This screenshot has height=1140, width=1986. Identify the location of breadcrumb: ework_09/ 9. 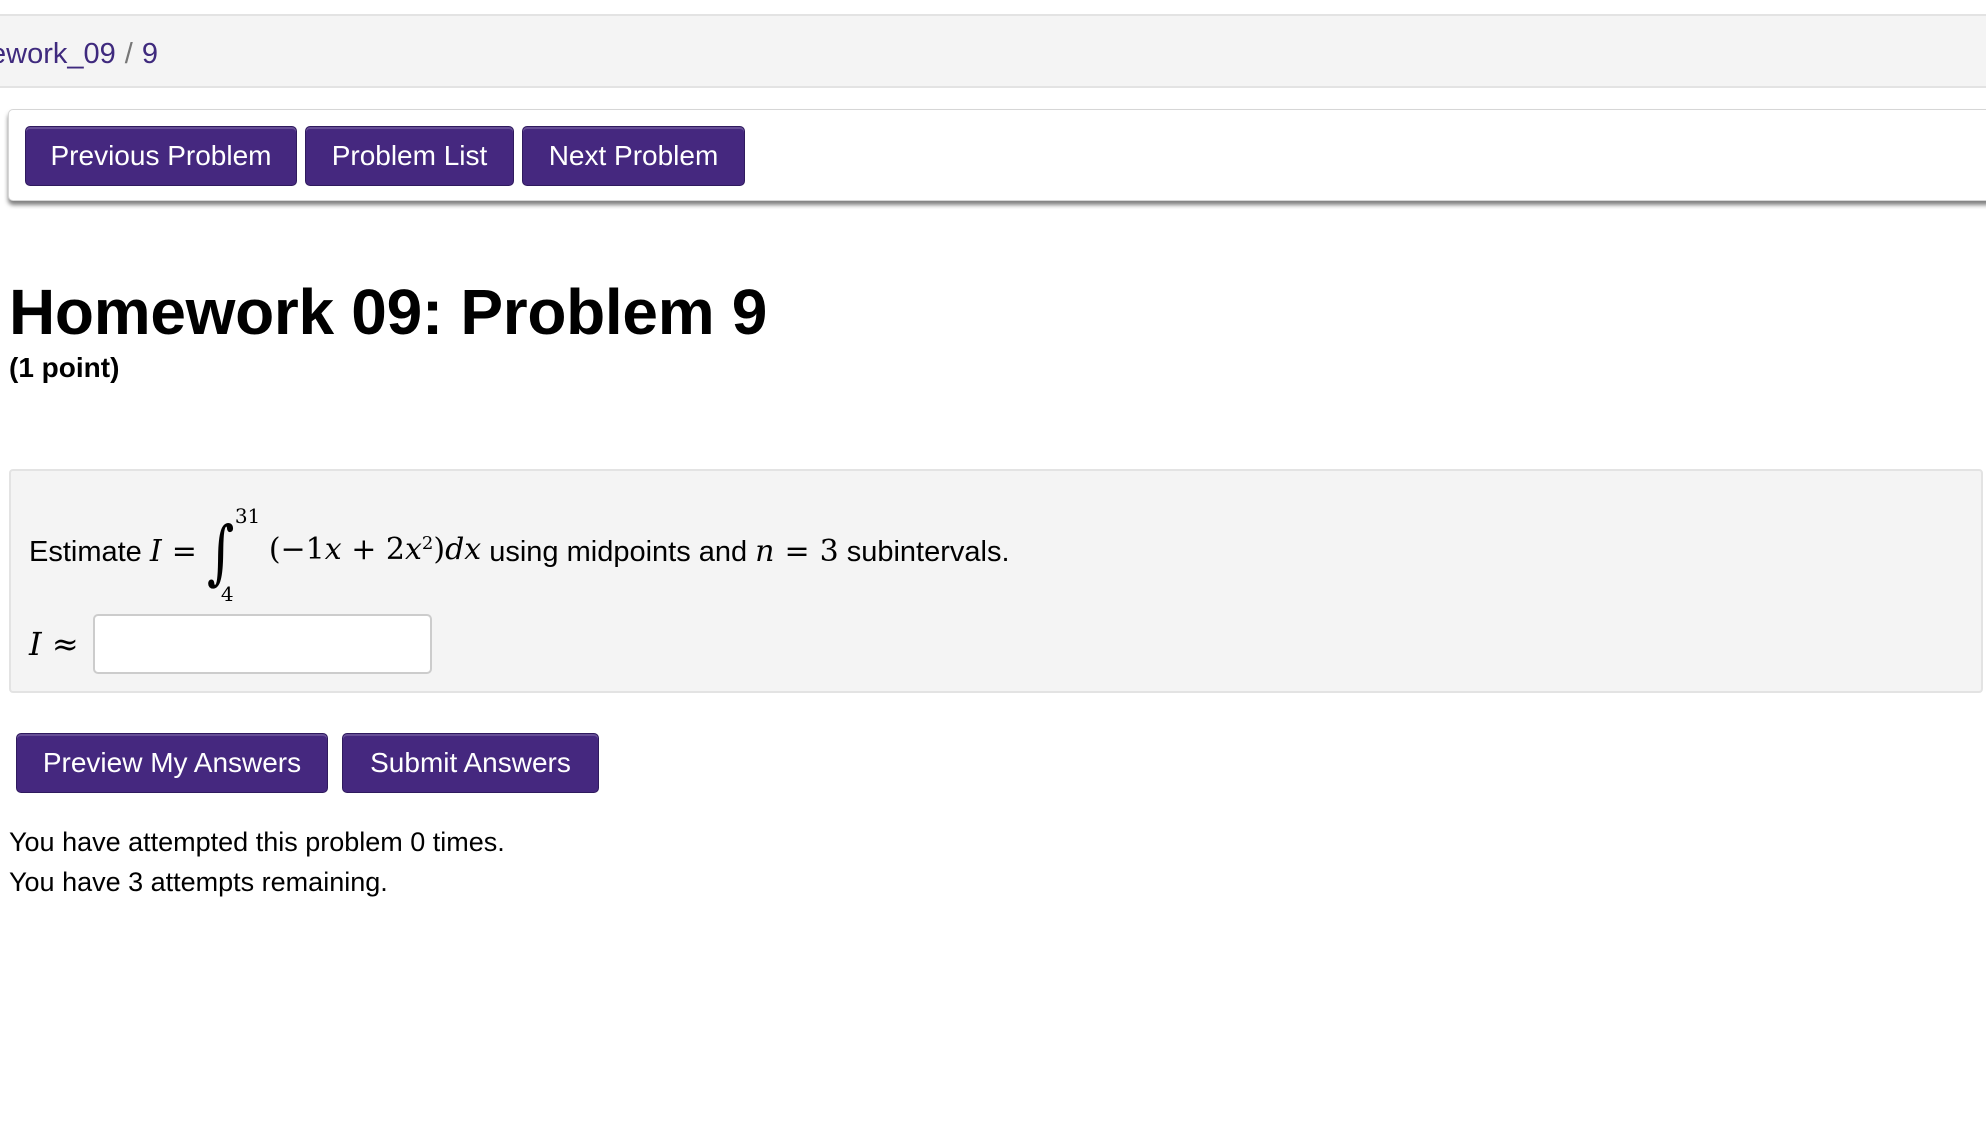
(79, 54).